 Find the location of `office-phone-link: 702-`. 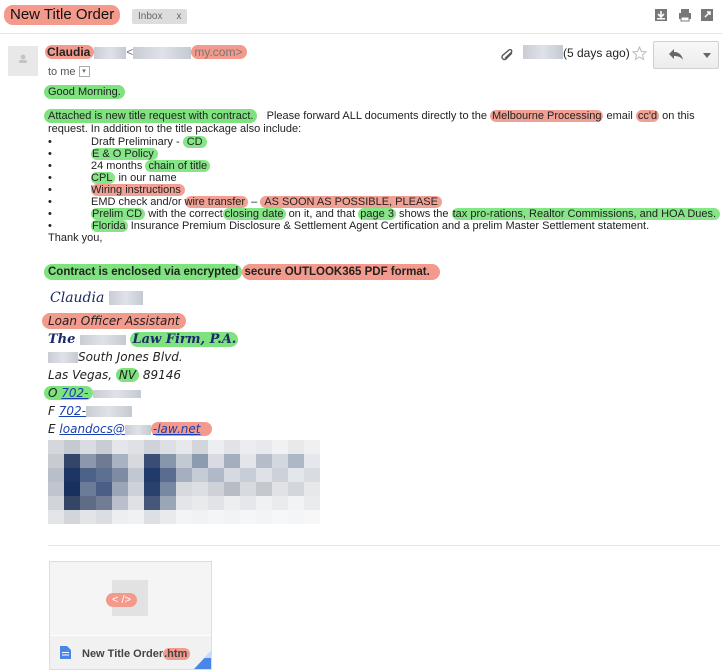

office-phone-link: 702- is located at coordinates (74, 393).